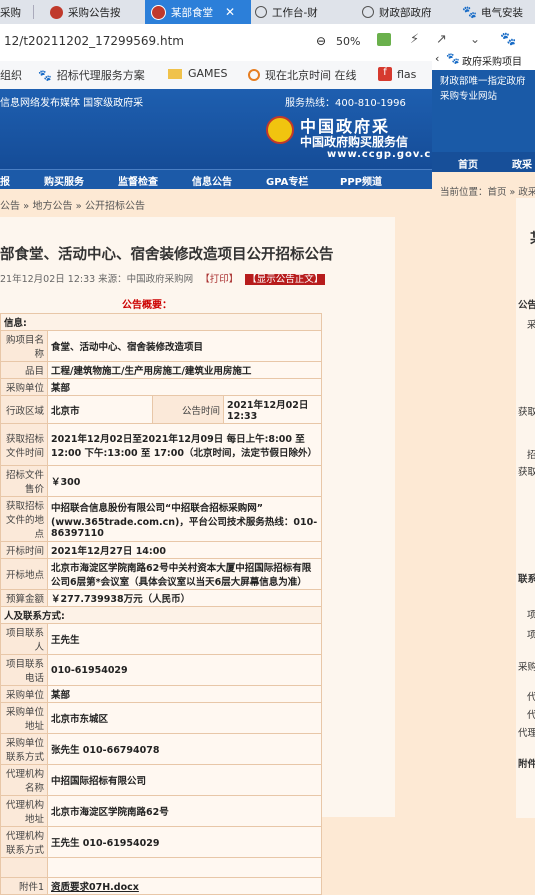 This screenshot has height=895, width=535. What do you see at coordinates (147, 305) in the screenshot?
I see `summary-label: 公告概要：` at bounding box center [147, 305].